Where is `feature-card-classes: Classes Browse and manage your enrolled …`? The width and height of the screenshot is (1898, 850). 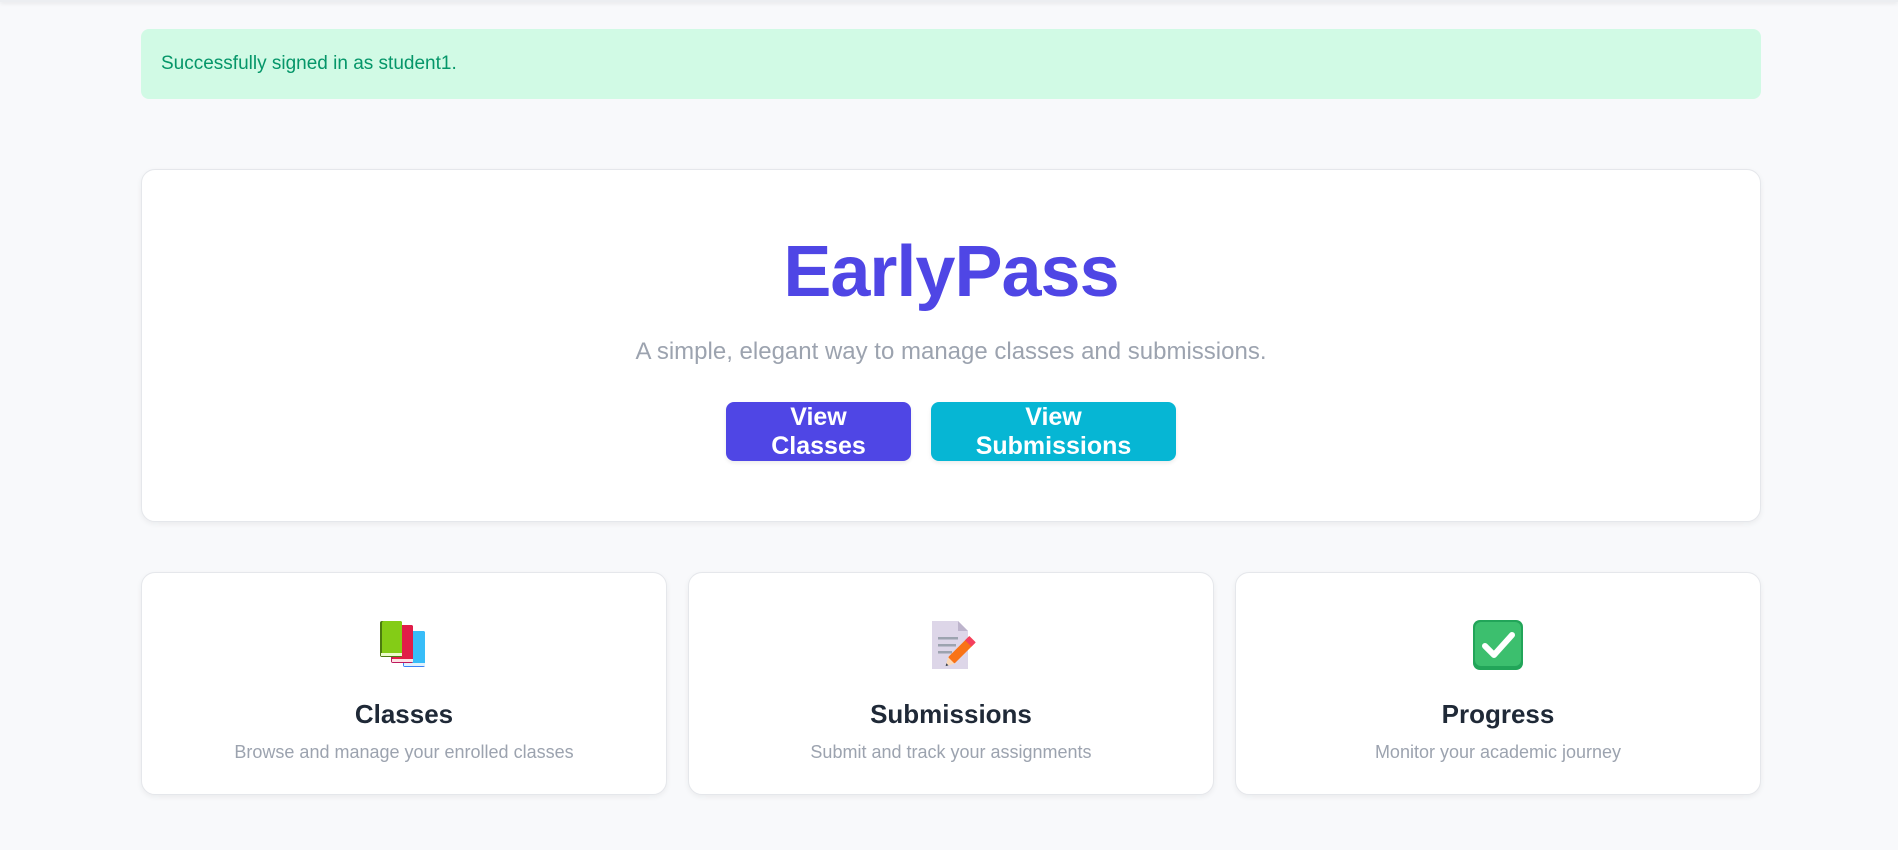 feature-card-classes: Classes Browse and manage your enrolled … is located at coordinates (404, 683).